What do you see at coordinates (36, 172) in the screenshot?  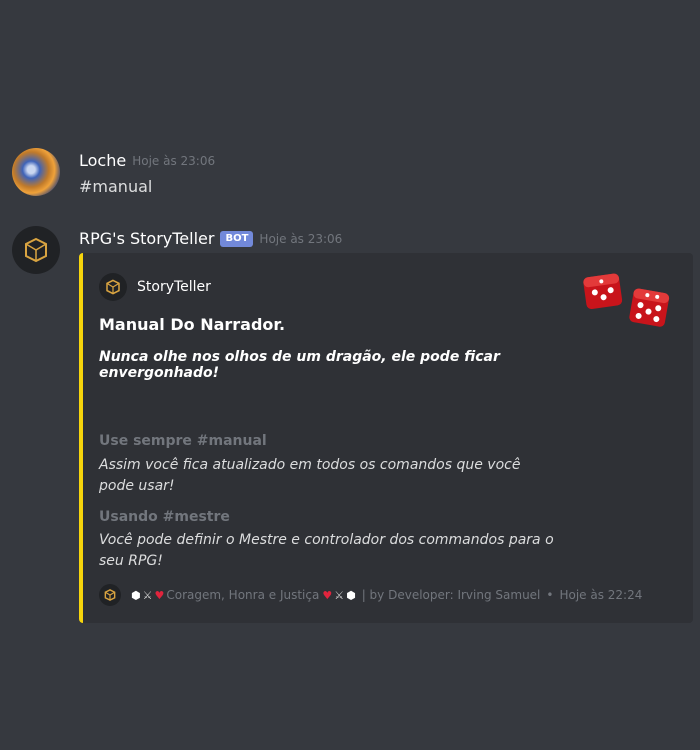 I see `user-avatar` at bounding box center [36, 172].